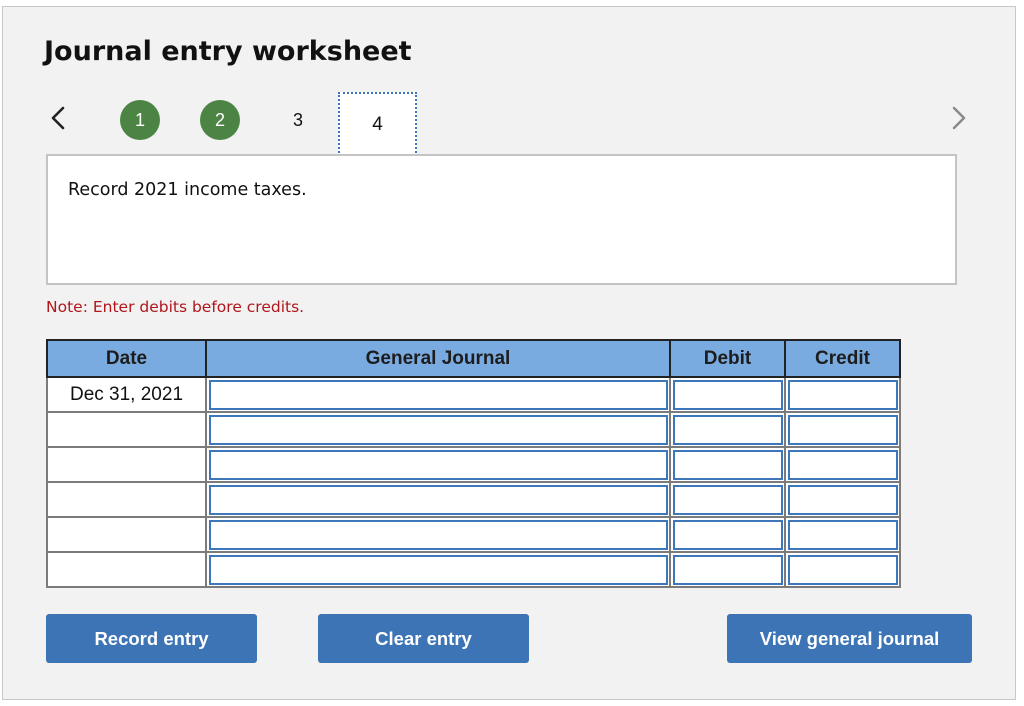  Describe the element at coordinates (438, 358) in the screenshot. I see `column-header-general-journal: General Journal` at that location.